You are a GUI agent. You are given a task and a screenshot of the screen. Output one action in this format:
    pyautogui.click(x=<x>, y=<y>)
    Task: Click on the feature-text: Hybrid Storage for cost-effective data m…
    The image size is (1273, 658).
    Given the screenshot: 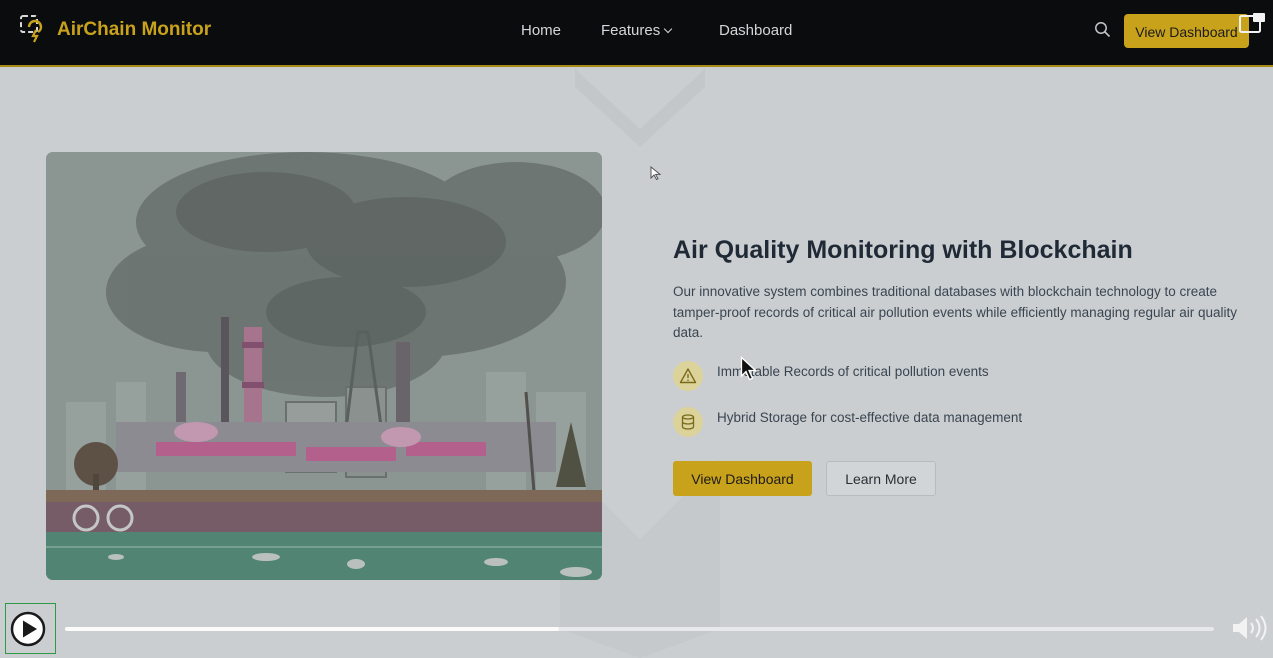 What is the action you would take?
    pyautogui.click(x=870, y=417)
    